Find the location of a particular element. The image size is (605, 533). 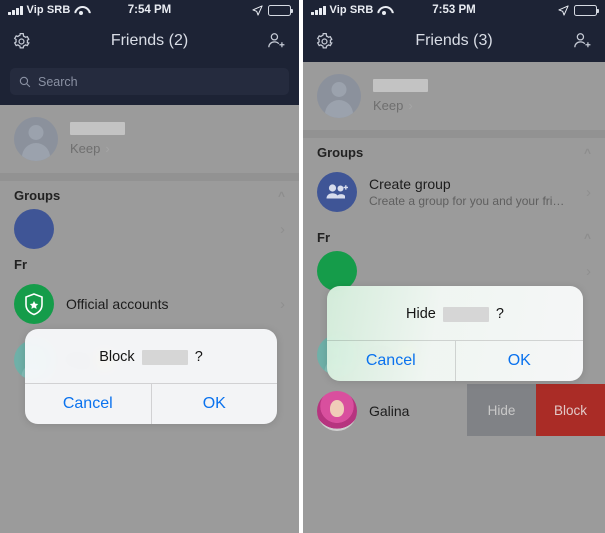

dialog-message: Hide ? is located at coordinates (455, 313).